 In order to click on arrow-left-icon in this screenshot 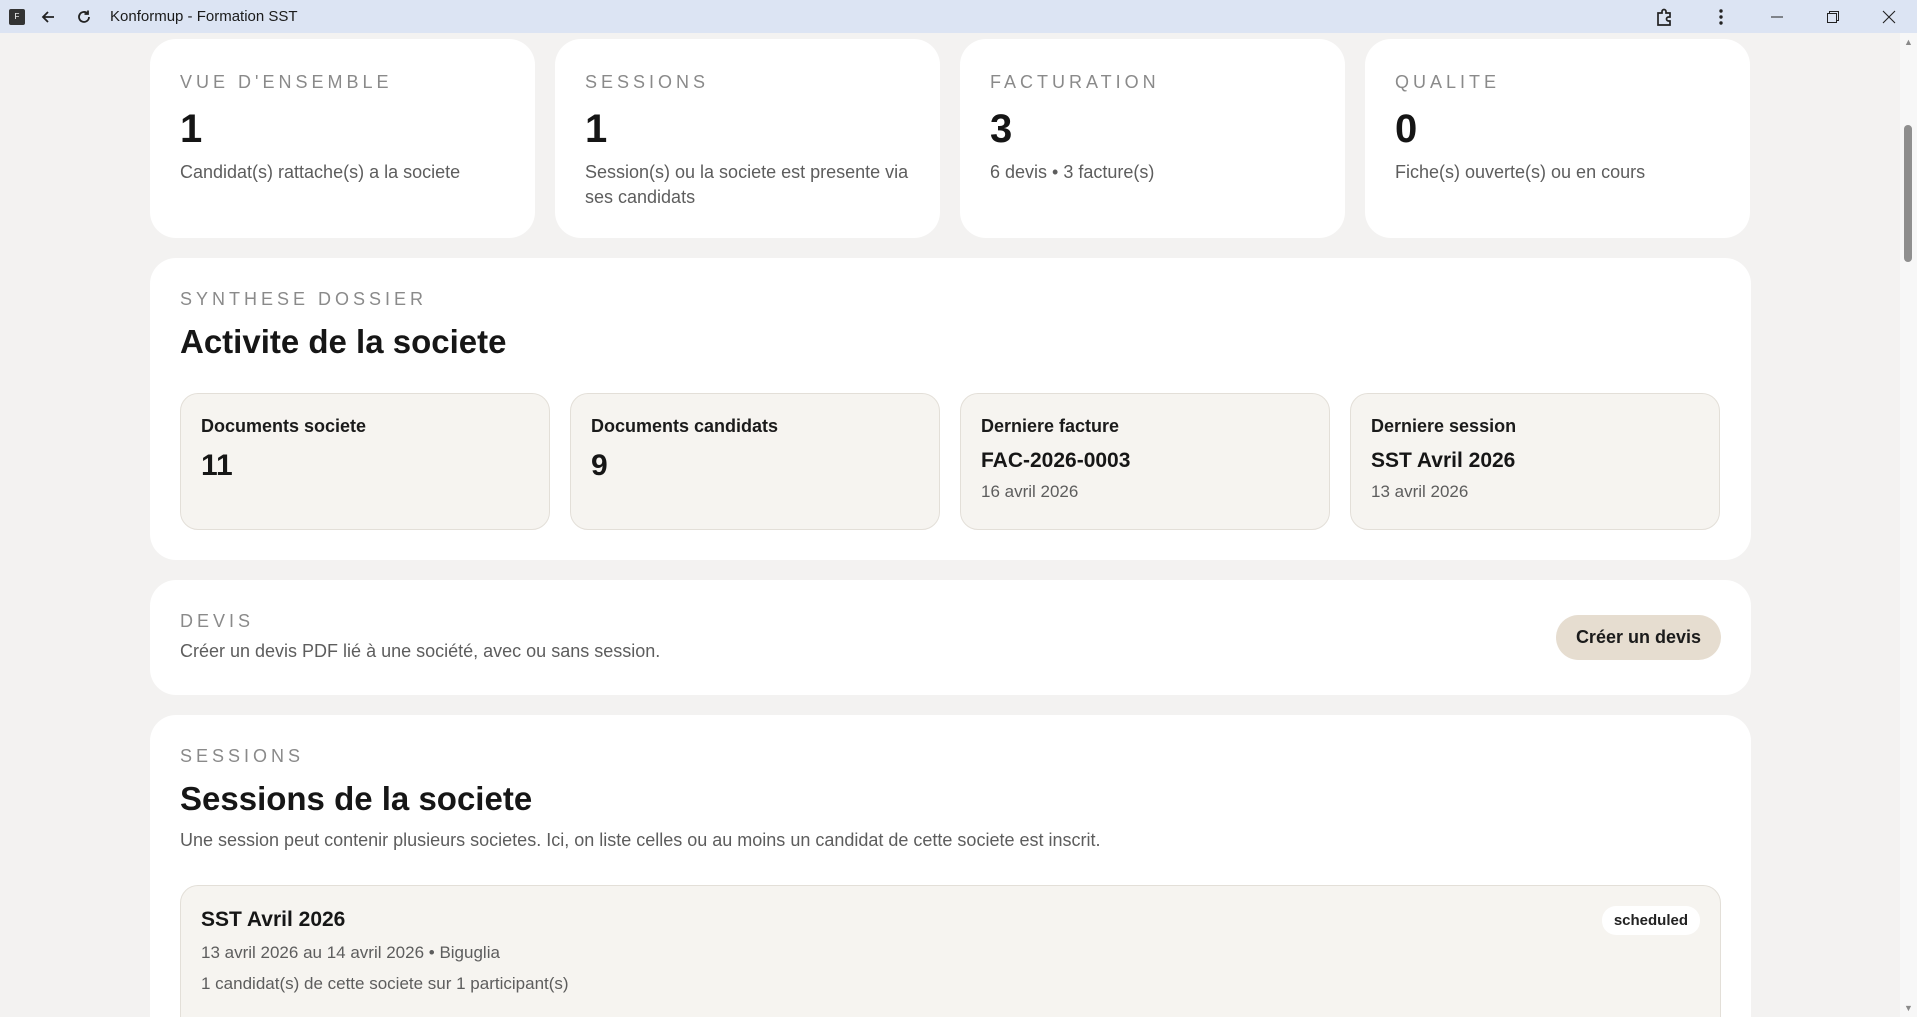, I will do `click(47, 16)`.